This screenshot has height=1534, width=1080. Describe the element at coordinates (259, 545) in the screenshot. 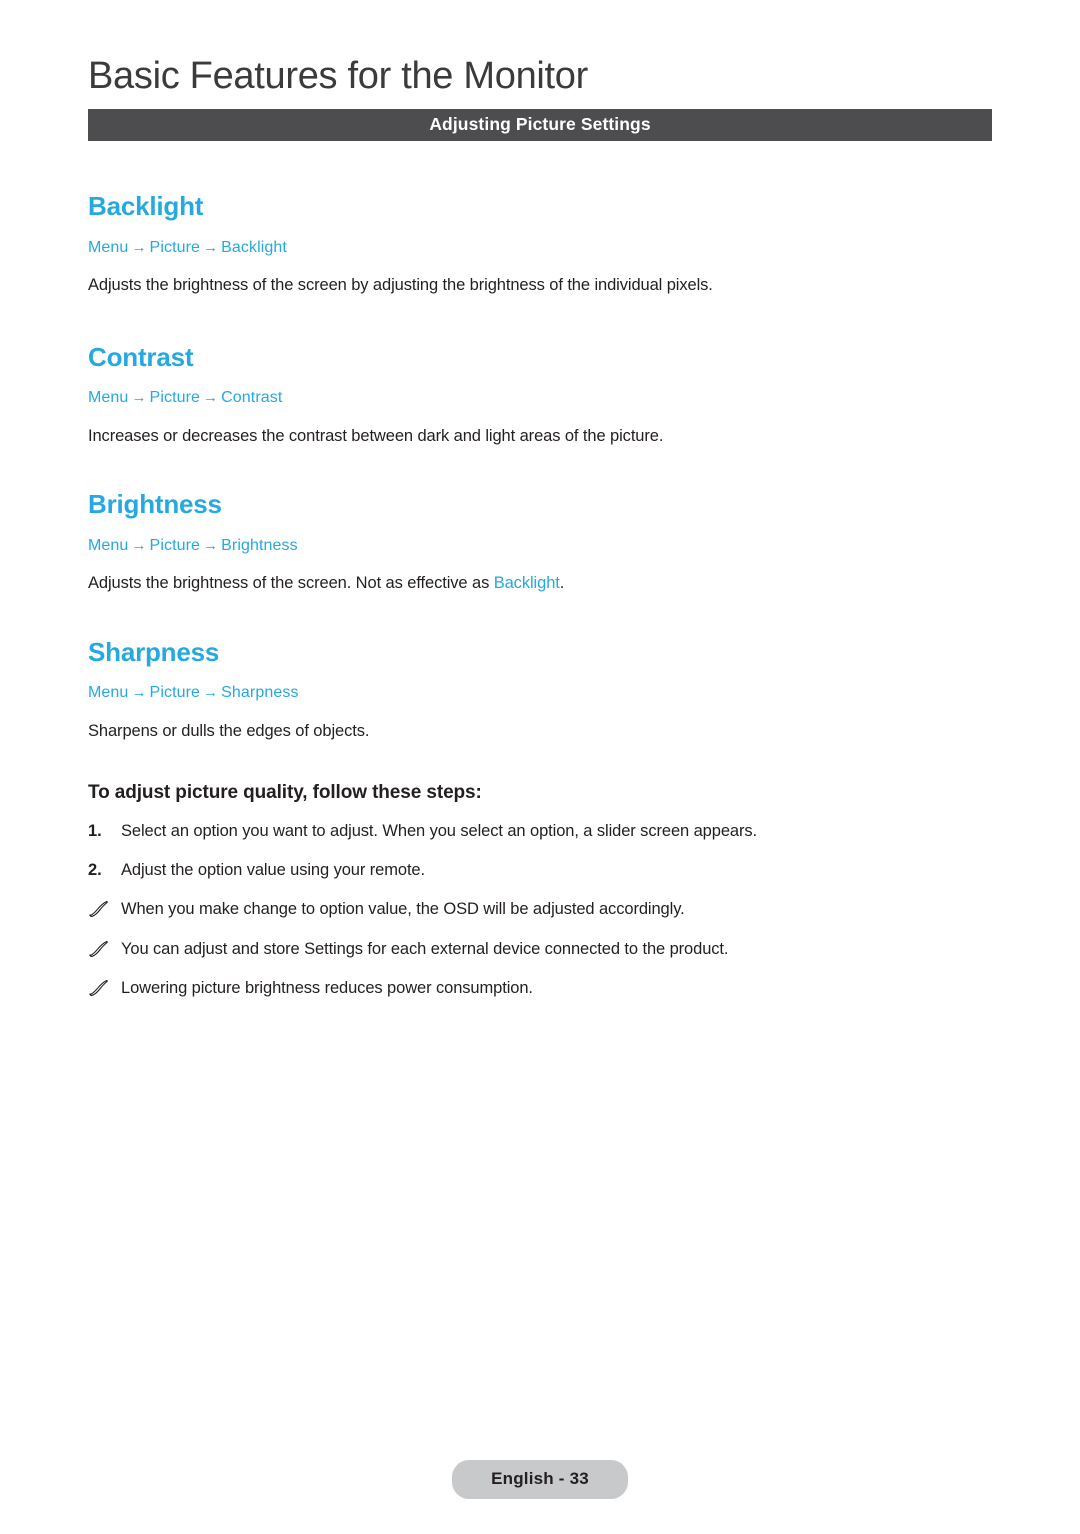

I see `breadcrumb-item: Brightness` at that location.